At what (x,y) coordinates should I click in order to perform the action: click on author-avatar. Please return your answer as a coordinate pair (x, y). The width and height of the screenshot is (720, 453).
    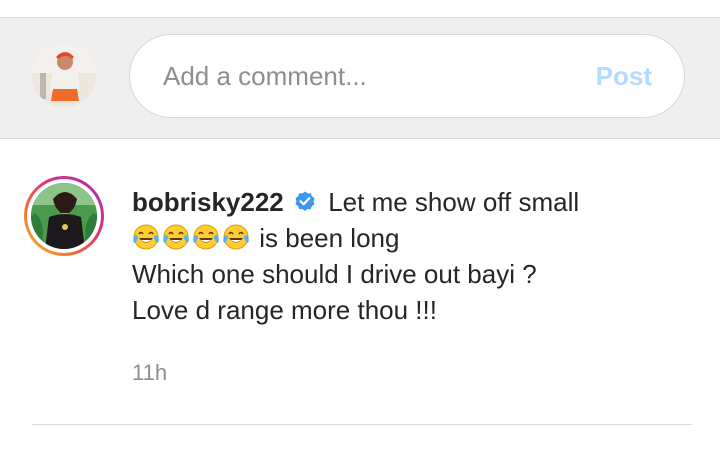
    Looking at the image, I should click on (64, 216).